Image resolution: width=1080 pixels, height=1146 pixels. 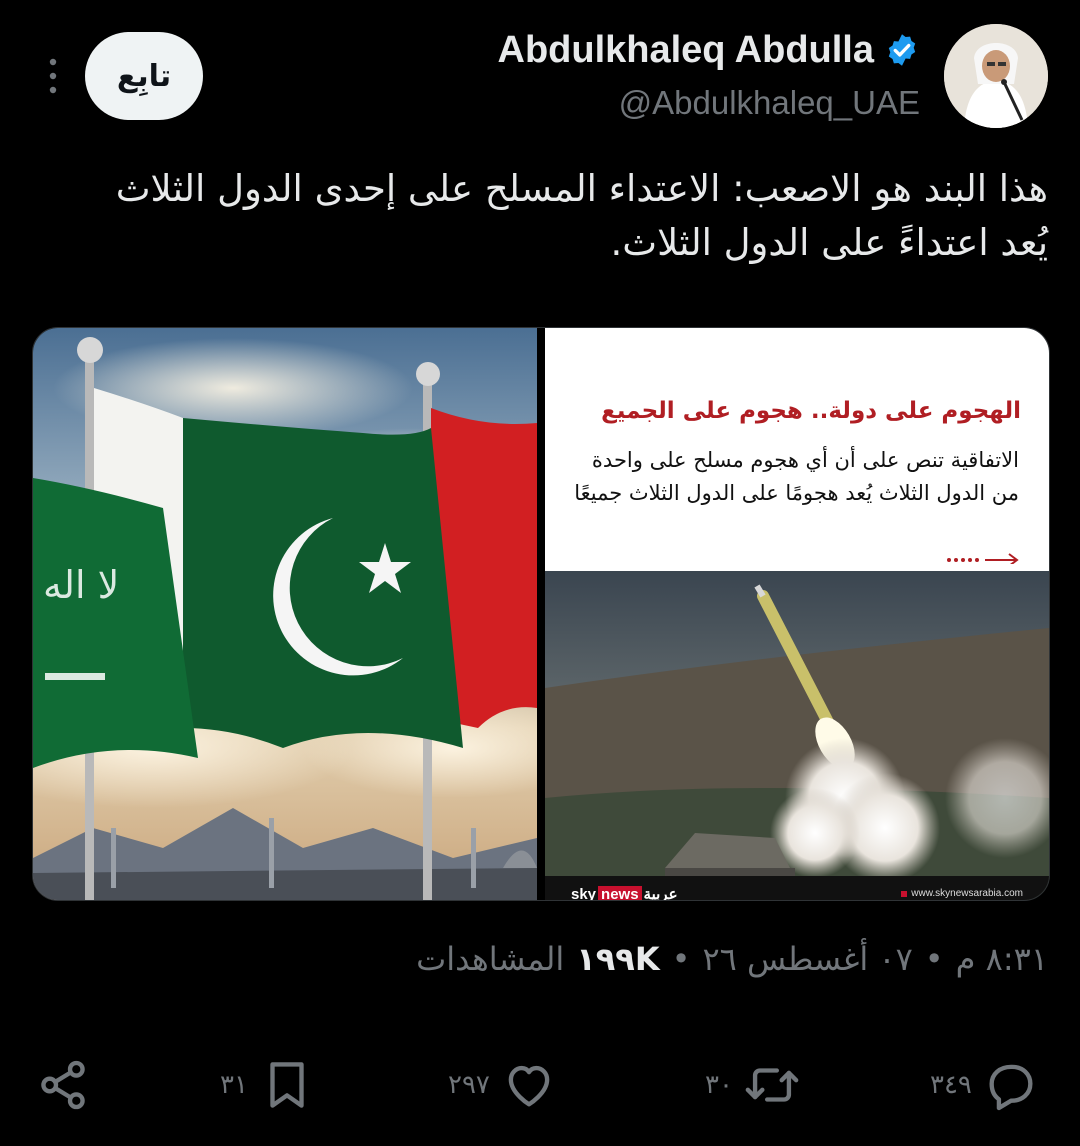 I want to click on like-button: ٢٩٧, so click(x=503, y=1085).